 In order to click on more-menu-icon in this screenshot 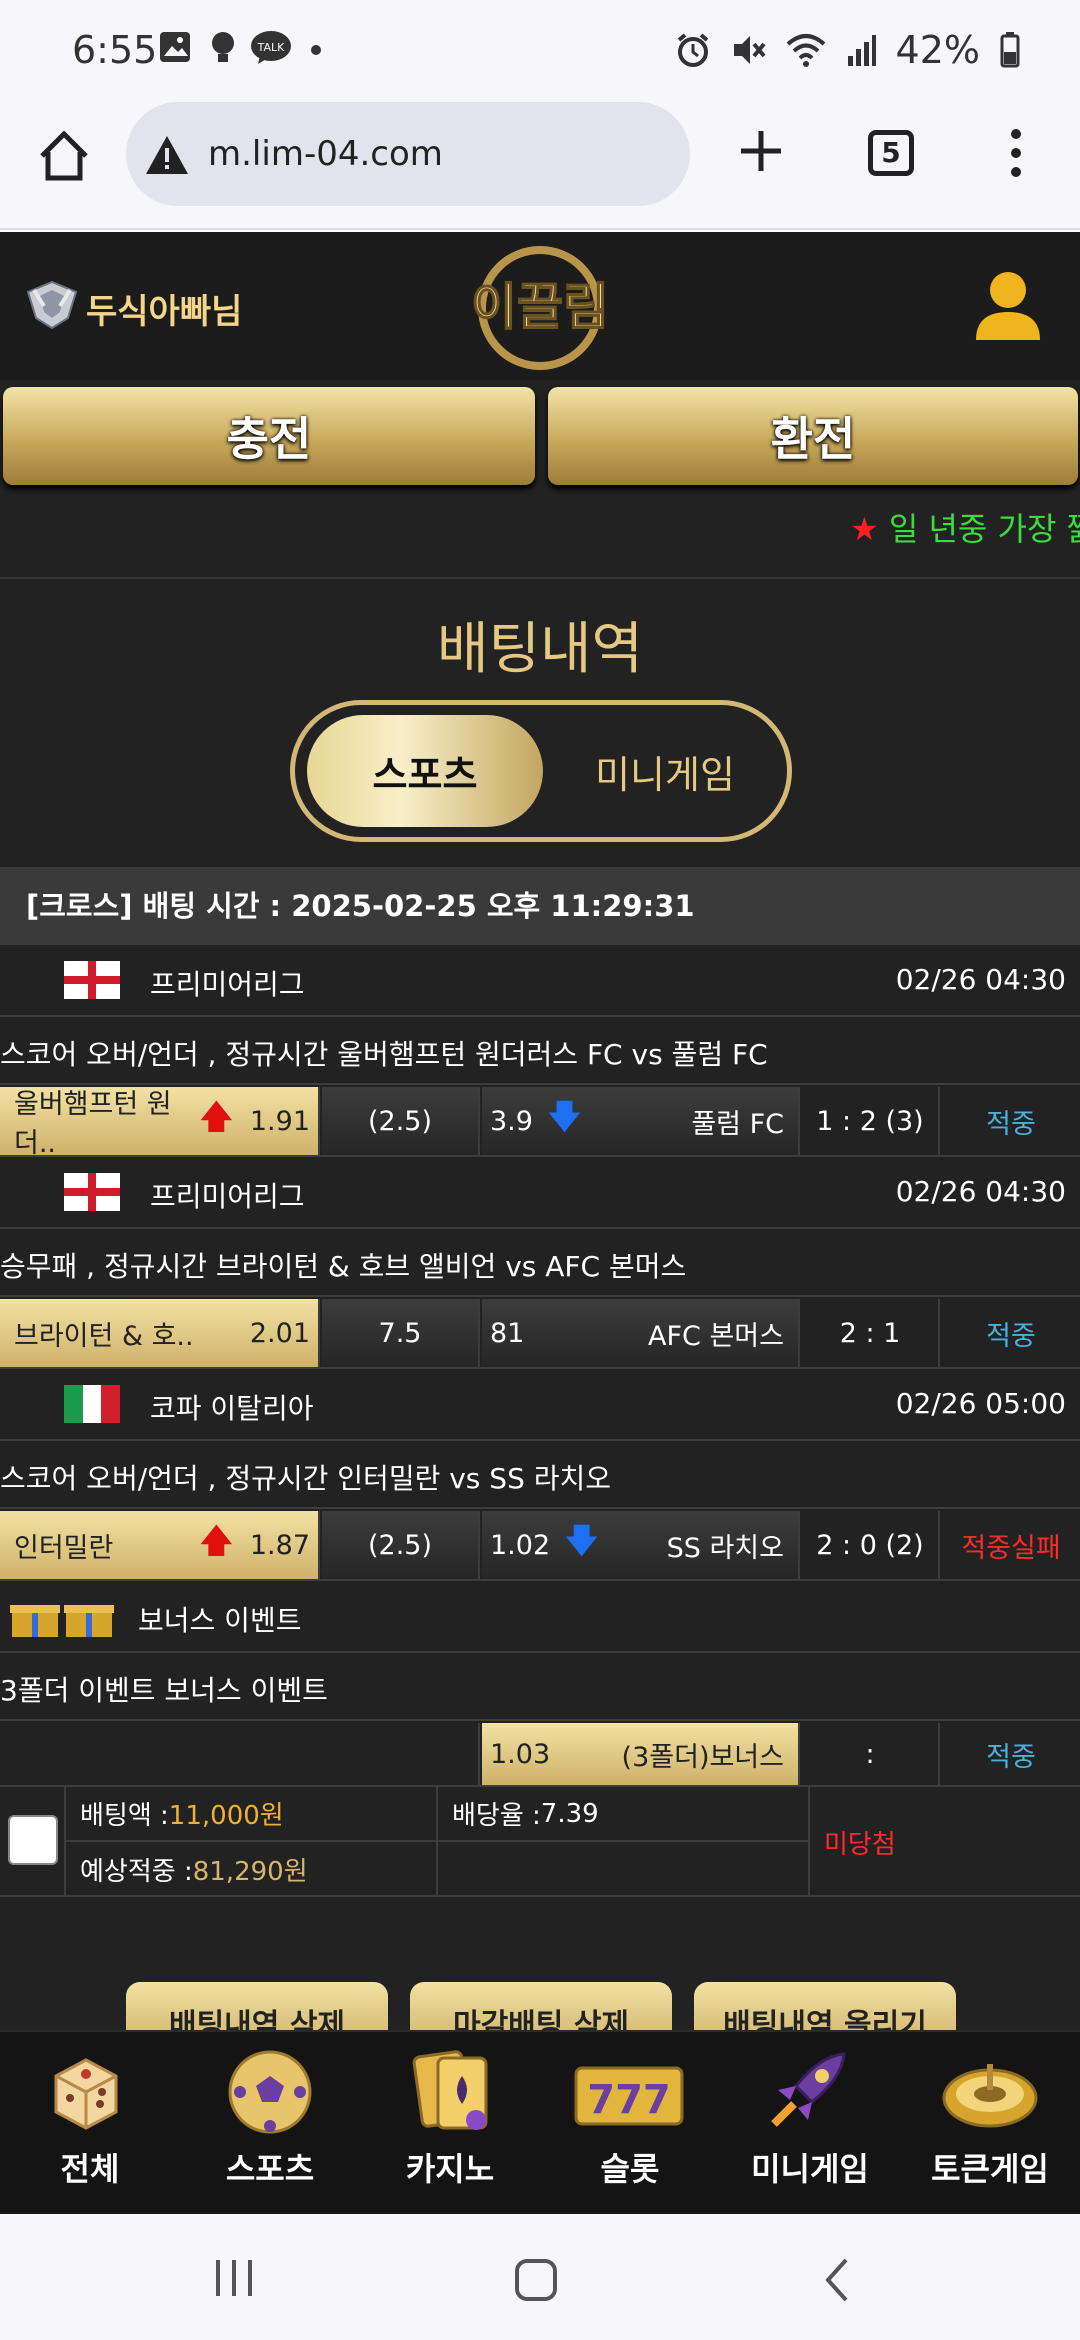, I will do `click(1016, 153)`.